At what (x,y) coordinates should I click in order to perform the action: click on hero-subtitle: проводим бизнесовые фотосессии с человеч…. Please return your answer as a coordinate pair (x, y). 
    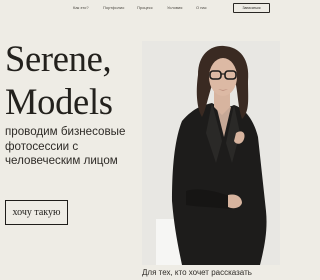
    Looking at the image, I should click on (65, 146).